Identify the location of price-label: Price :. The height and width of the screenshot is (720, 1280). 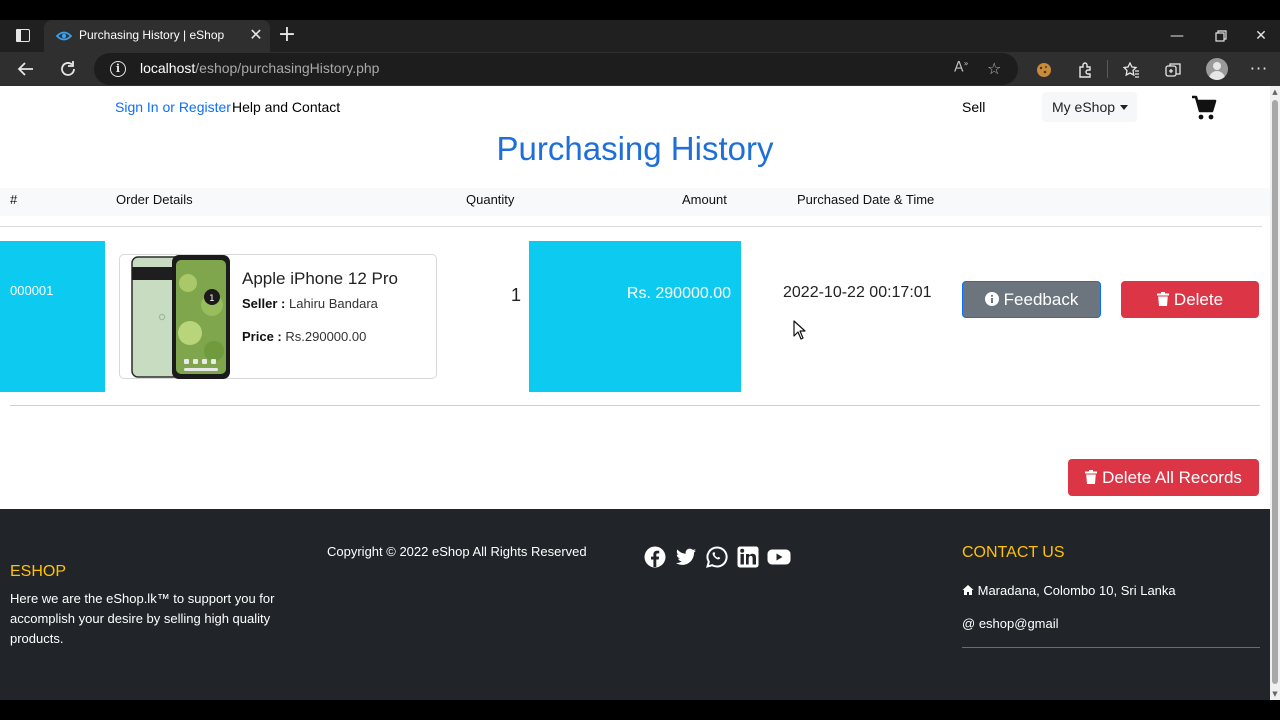
(262, 336).